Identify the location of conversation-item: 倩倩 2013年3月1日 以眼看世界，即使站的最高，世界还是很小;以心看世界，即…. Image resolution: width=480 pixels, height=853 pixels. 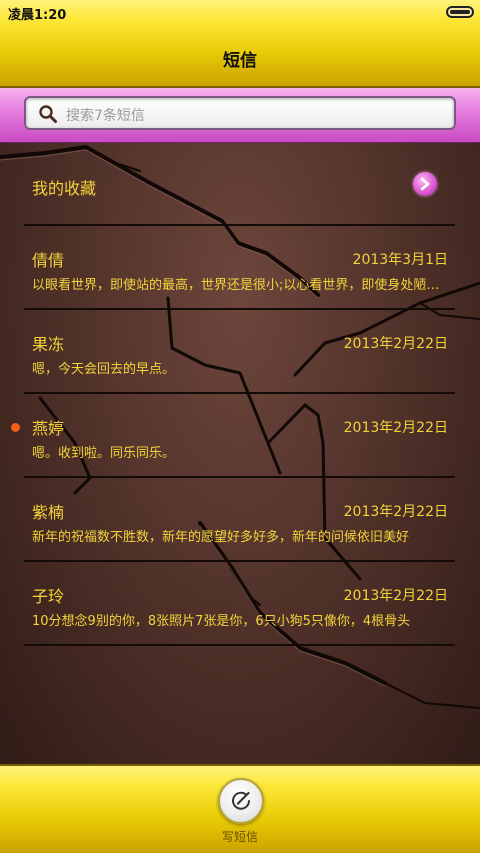
(240, 267).